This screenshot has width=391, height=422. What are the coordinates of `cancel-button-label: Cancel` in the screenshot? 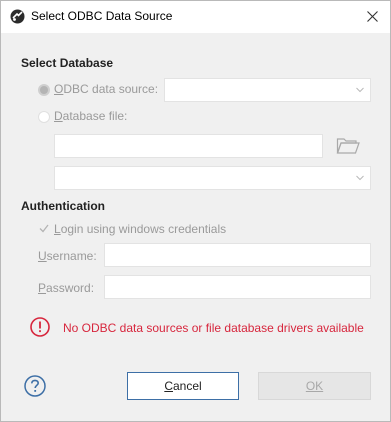 It's located at (183, 386).